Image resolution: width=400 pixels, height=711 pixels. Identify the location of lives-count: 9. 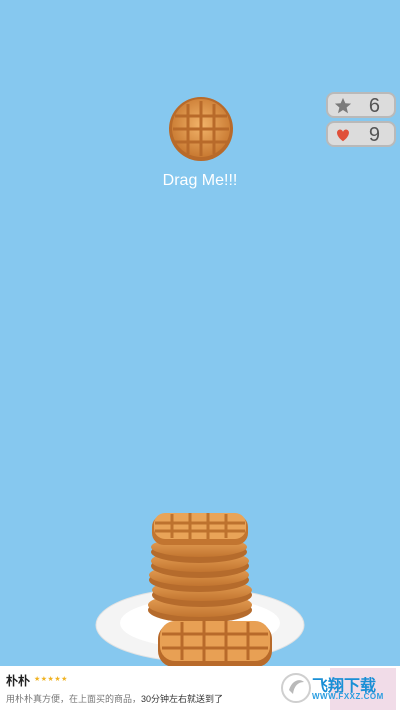
(374, 135).